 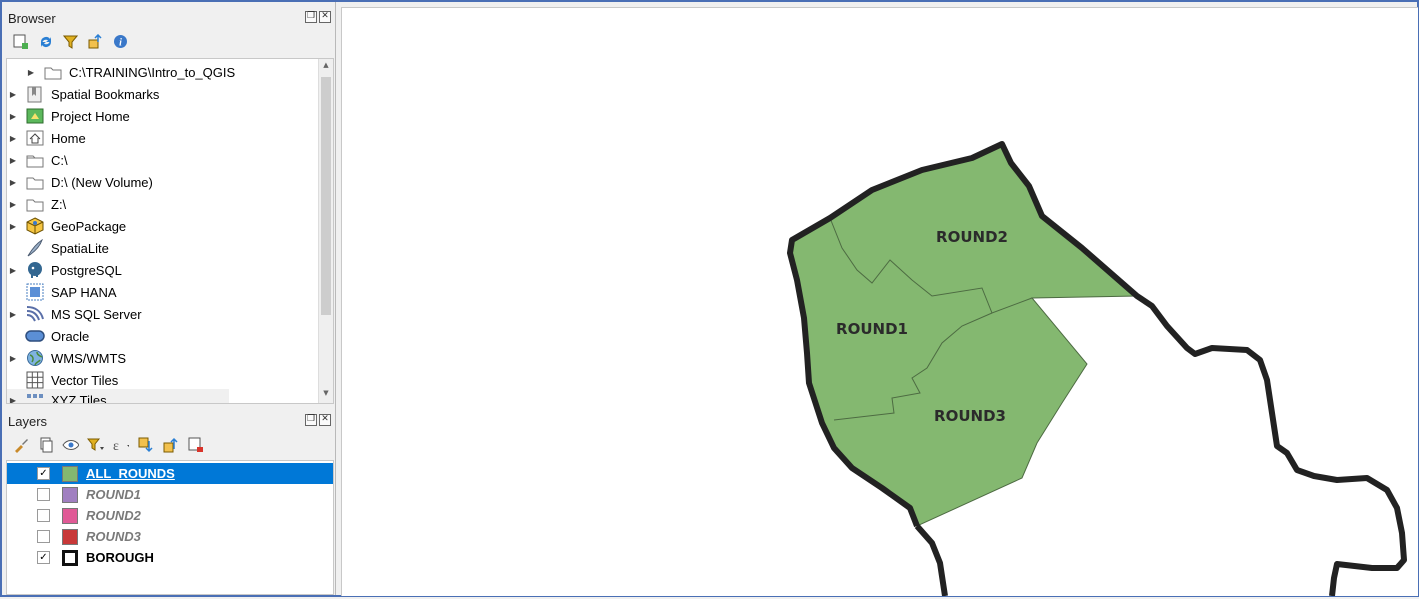 I want to click on tree-item-label: XYZ Tiles, so click(x=79, y=398).